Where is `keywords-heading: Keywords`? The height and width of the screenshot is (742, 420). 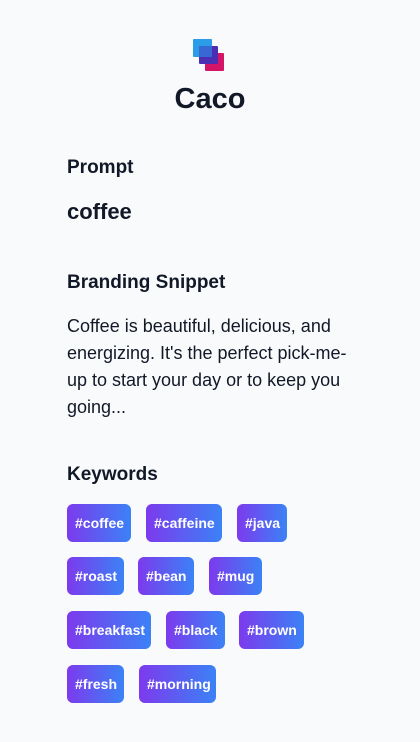 keywords-heading: Keywords is located at coordinates (112, 474).